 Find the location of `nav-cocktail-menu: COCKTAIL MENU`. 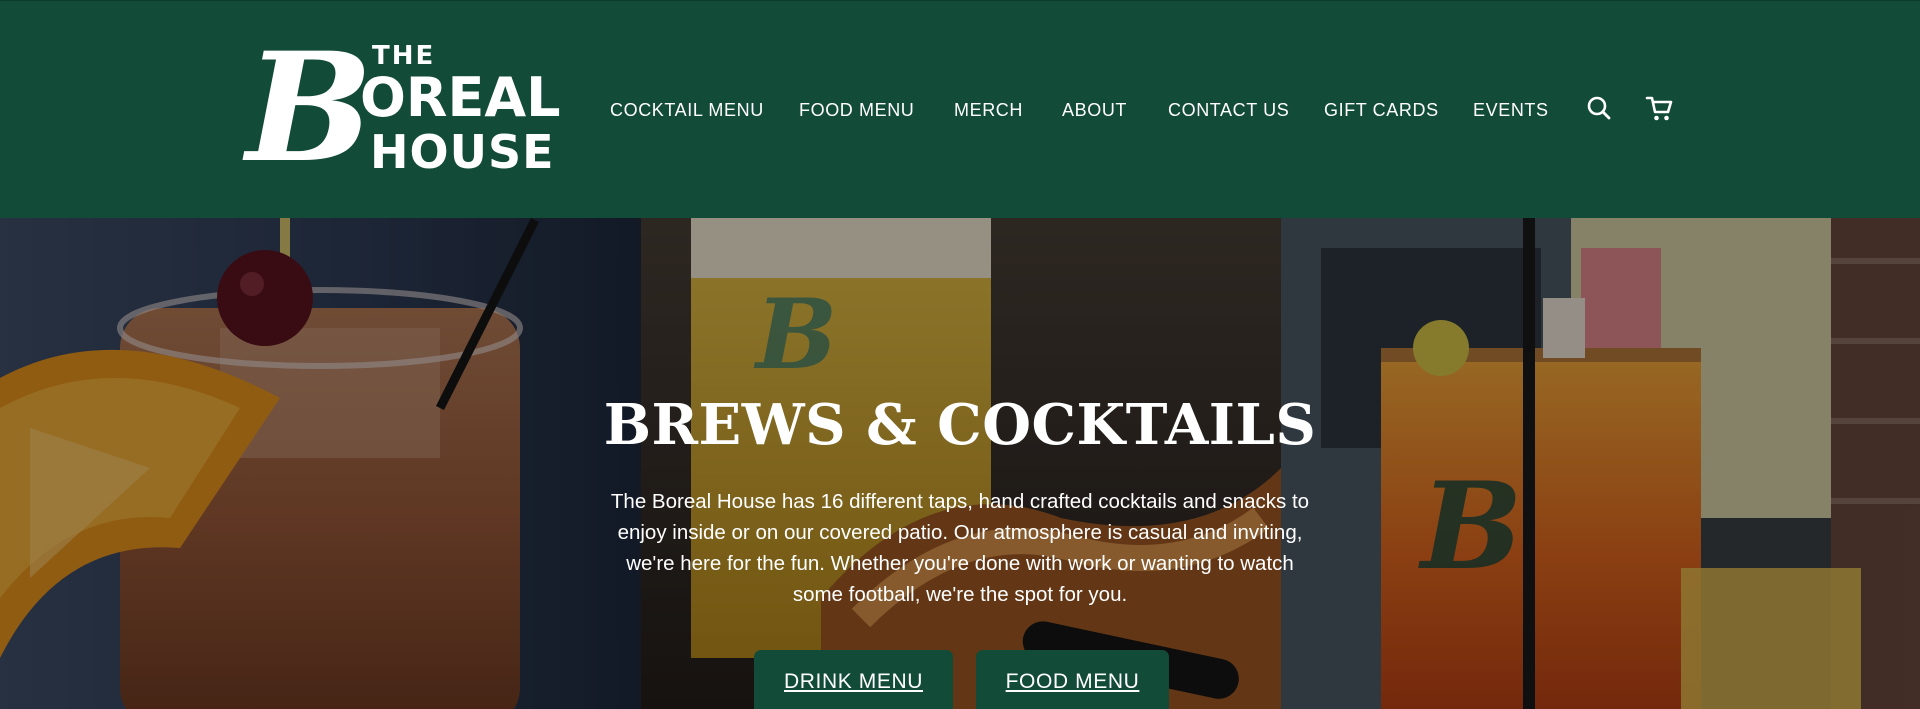

nav-cocktail-menu: COCKTAIL MENU is located at coordinates (687, 110).